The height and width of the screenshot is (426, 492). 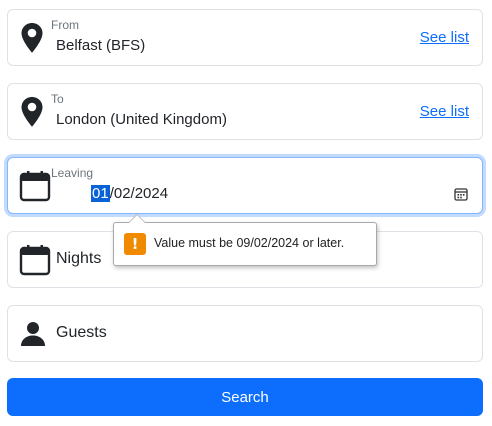 What do you see at coordinates (135, 244) in the screenshot?
I see `warning-icon: !` at bounding box center [135, 244].